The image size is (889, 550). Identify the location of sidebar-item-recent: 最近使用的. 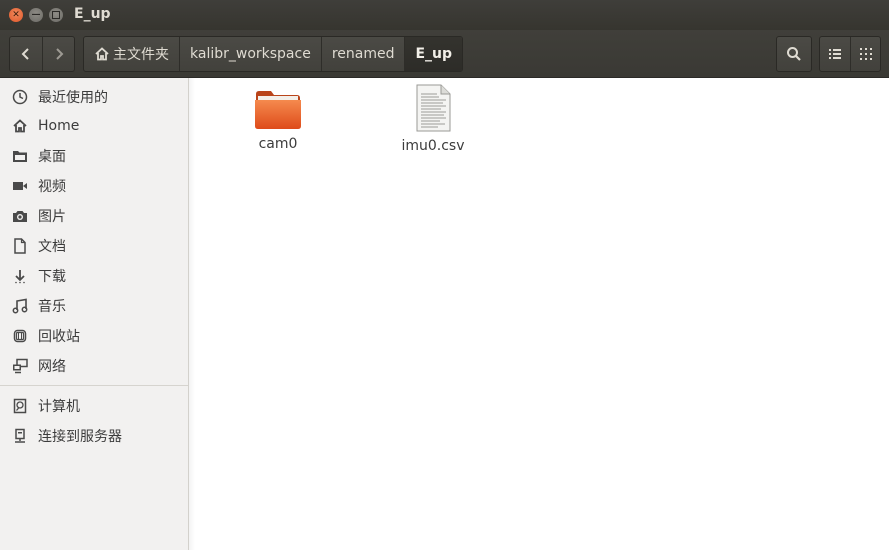
(94, 97).